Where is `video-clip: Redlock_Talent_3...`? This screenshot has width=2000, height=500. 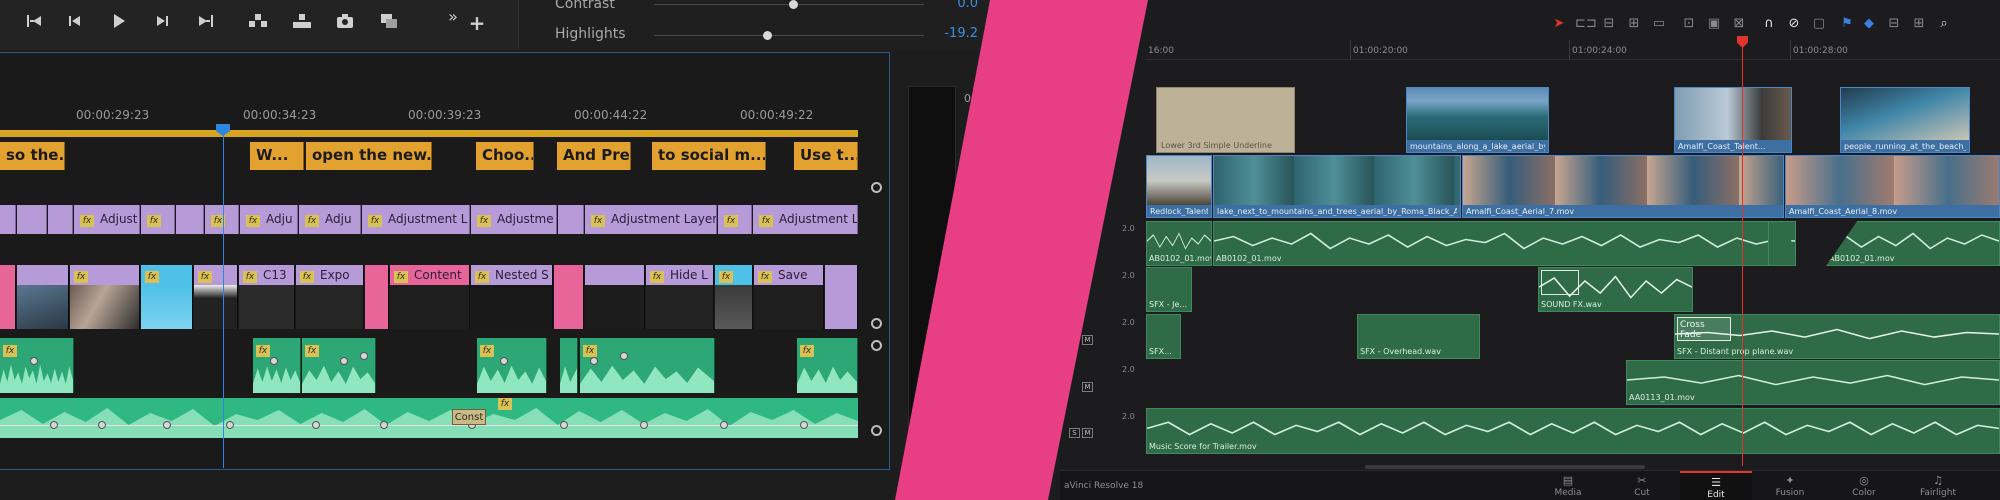 video-clip: Redlock_Talent_3... is located at coordinates (1179, 186).